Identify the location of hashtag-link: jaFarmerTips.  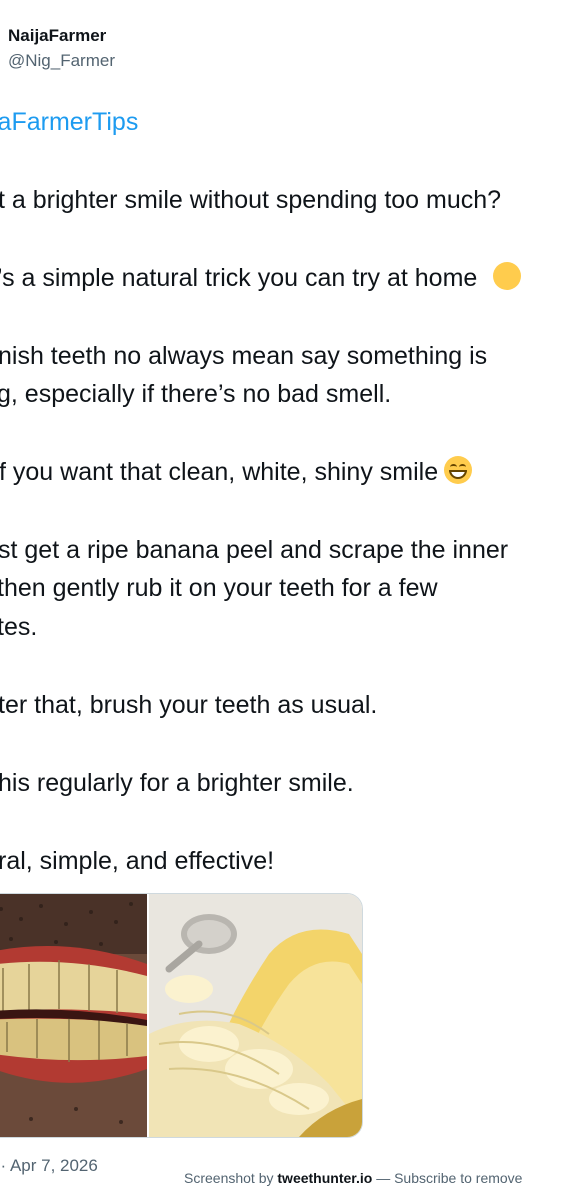
(69, 122).